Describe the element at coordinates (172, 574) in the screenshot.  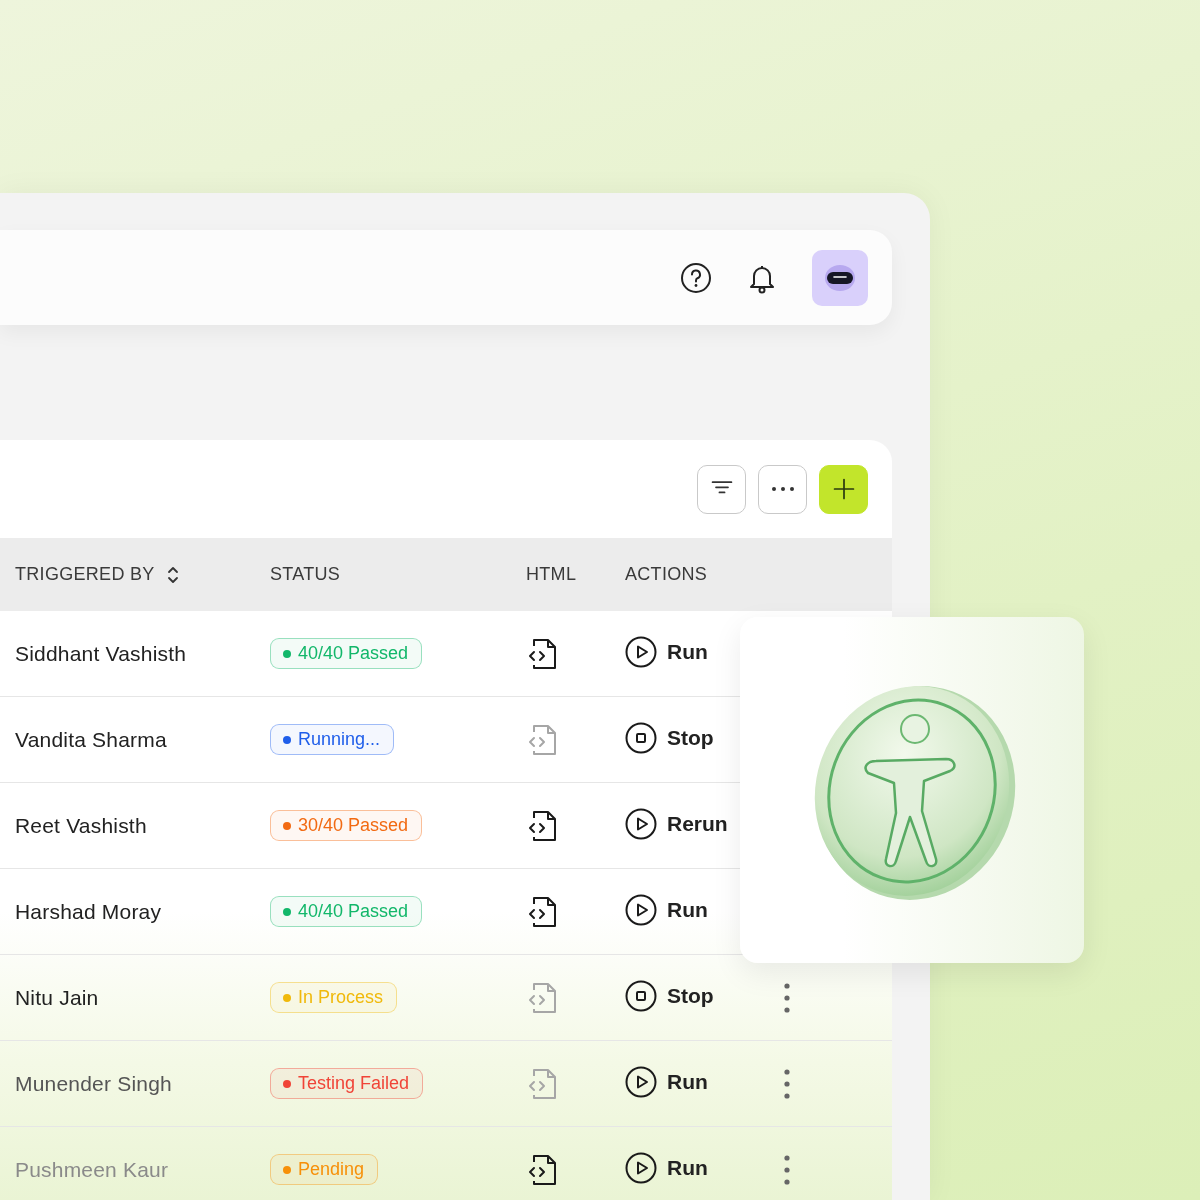
I see `sort-icon` at that location.